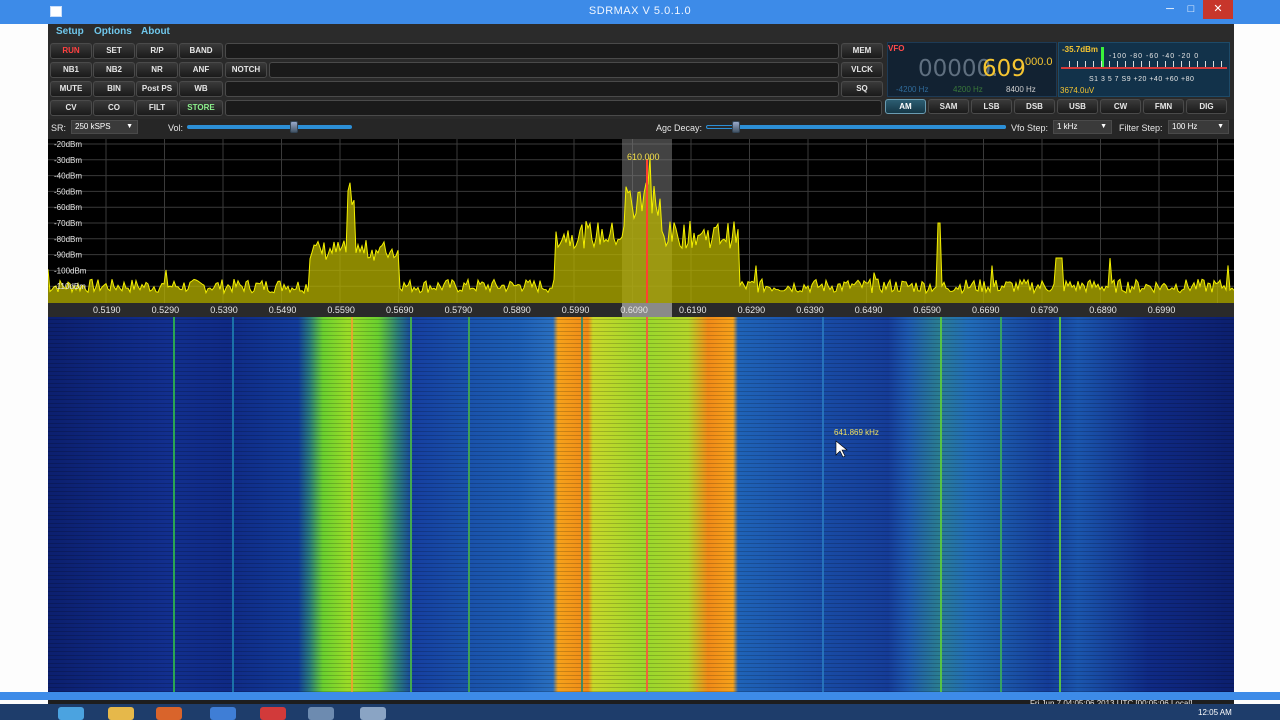  I want to click on set-button: SET, so click(114, 51).